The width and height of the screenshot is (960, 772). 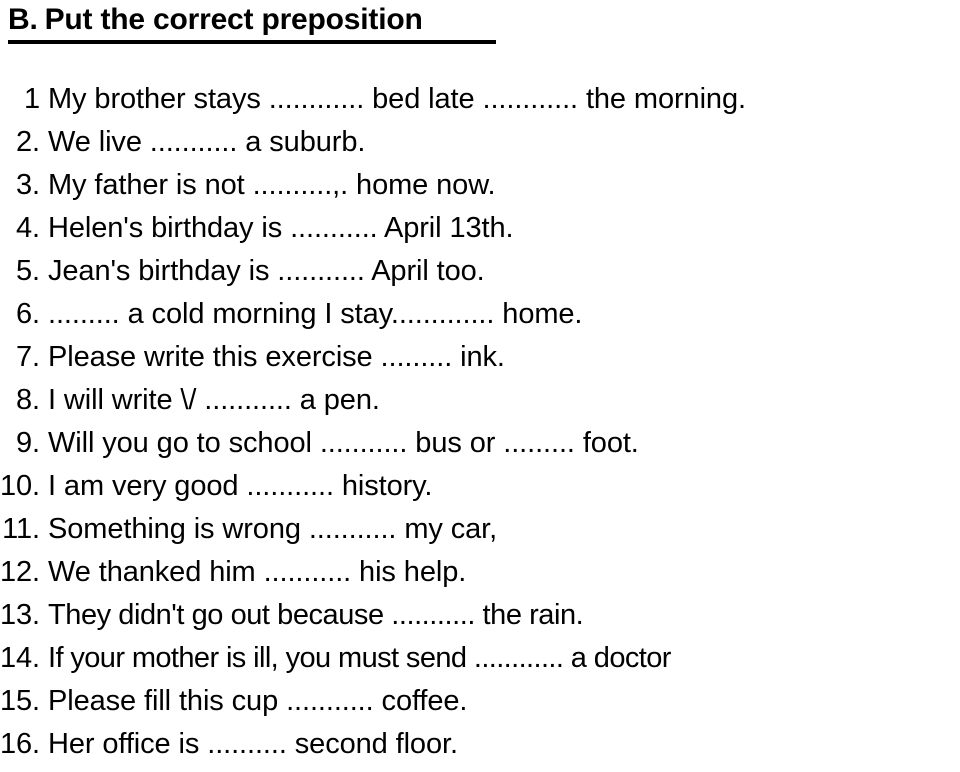 What do you see at coordinates (28, 357) in the screenshot?
I see `question-number: 7.` at bounding box center [28, 357].